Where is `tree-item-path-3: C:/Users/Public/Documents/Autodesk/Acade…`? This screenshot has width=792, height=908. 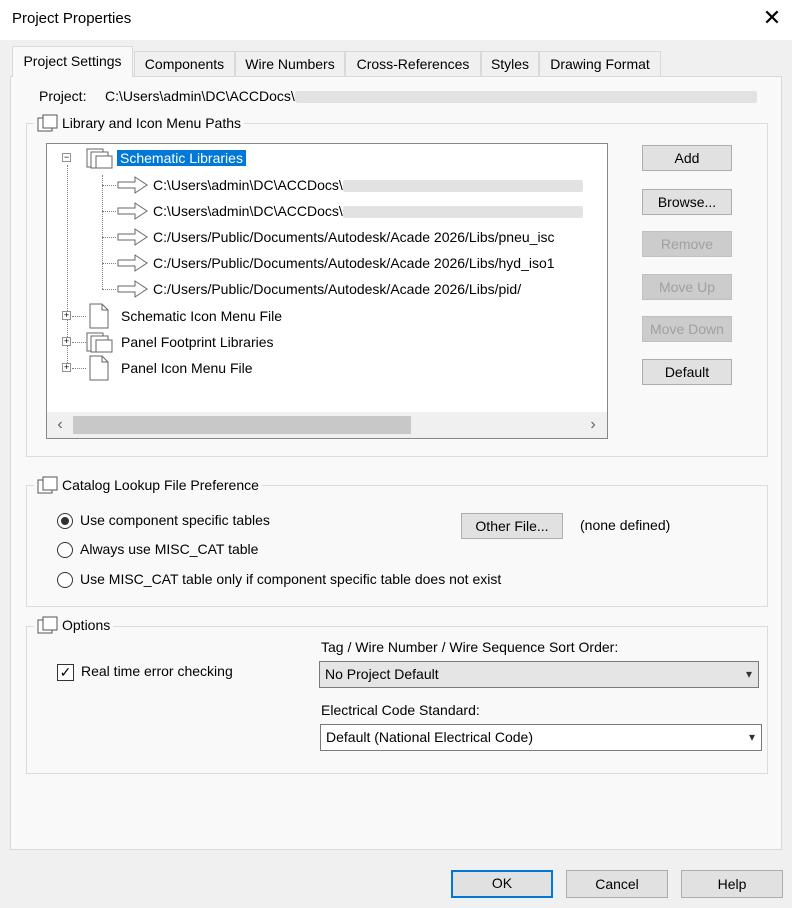 tree-item-path-3: C:/Users/Public/Documents/Autodesk/Acade… is located at coordinates (354, 237).